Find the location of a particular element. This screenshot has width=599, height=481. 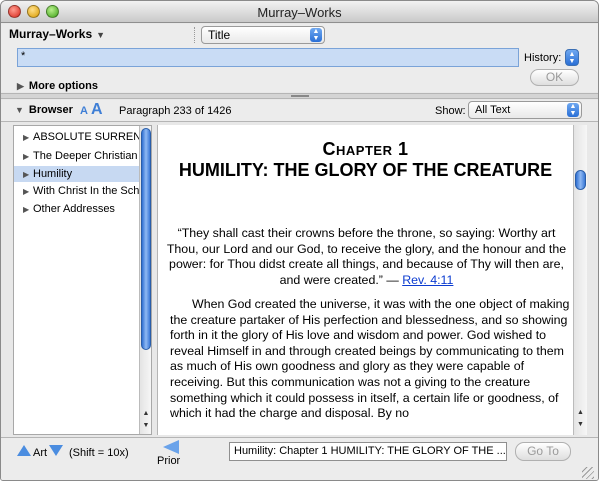

tree-item: ▶ Other Addresses is located at coordinates (76, 209).